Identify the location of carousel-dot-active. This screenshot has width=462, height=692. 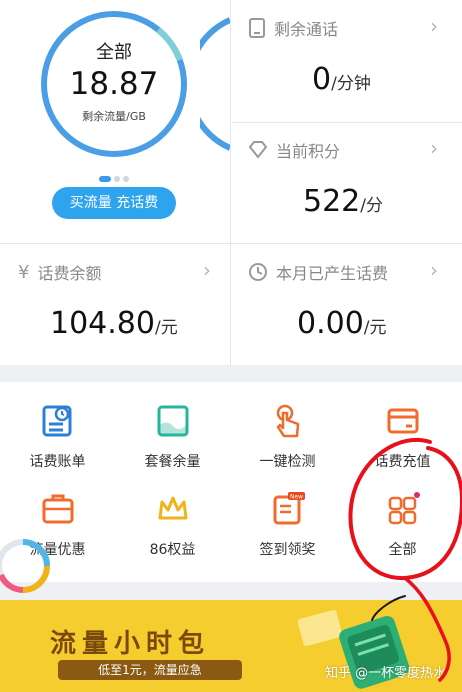
(105, 179).